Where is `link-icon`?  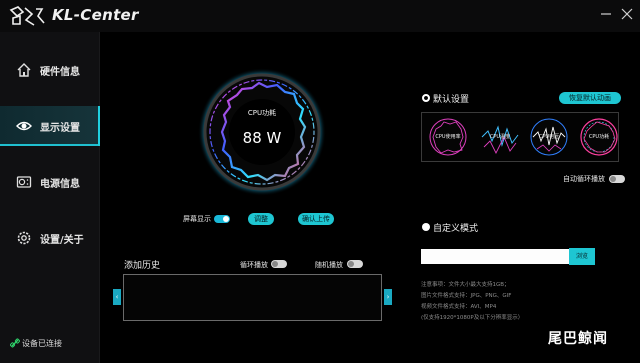 link-icon is located at coordinates (15, 343).